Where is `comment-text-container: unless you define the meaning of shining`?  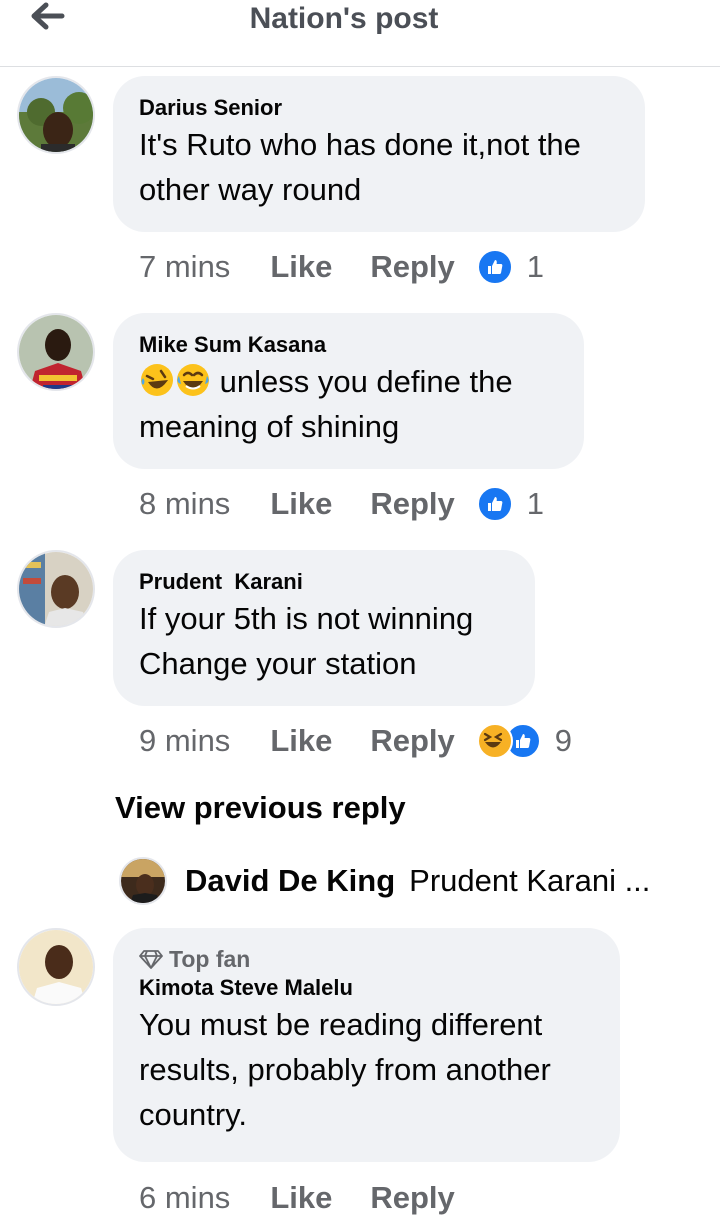
comment-text-container: unless you define the meaning of shining is located at coordinates (348, 404).